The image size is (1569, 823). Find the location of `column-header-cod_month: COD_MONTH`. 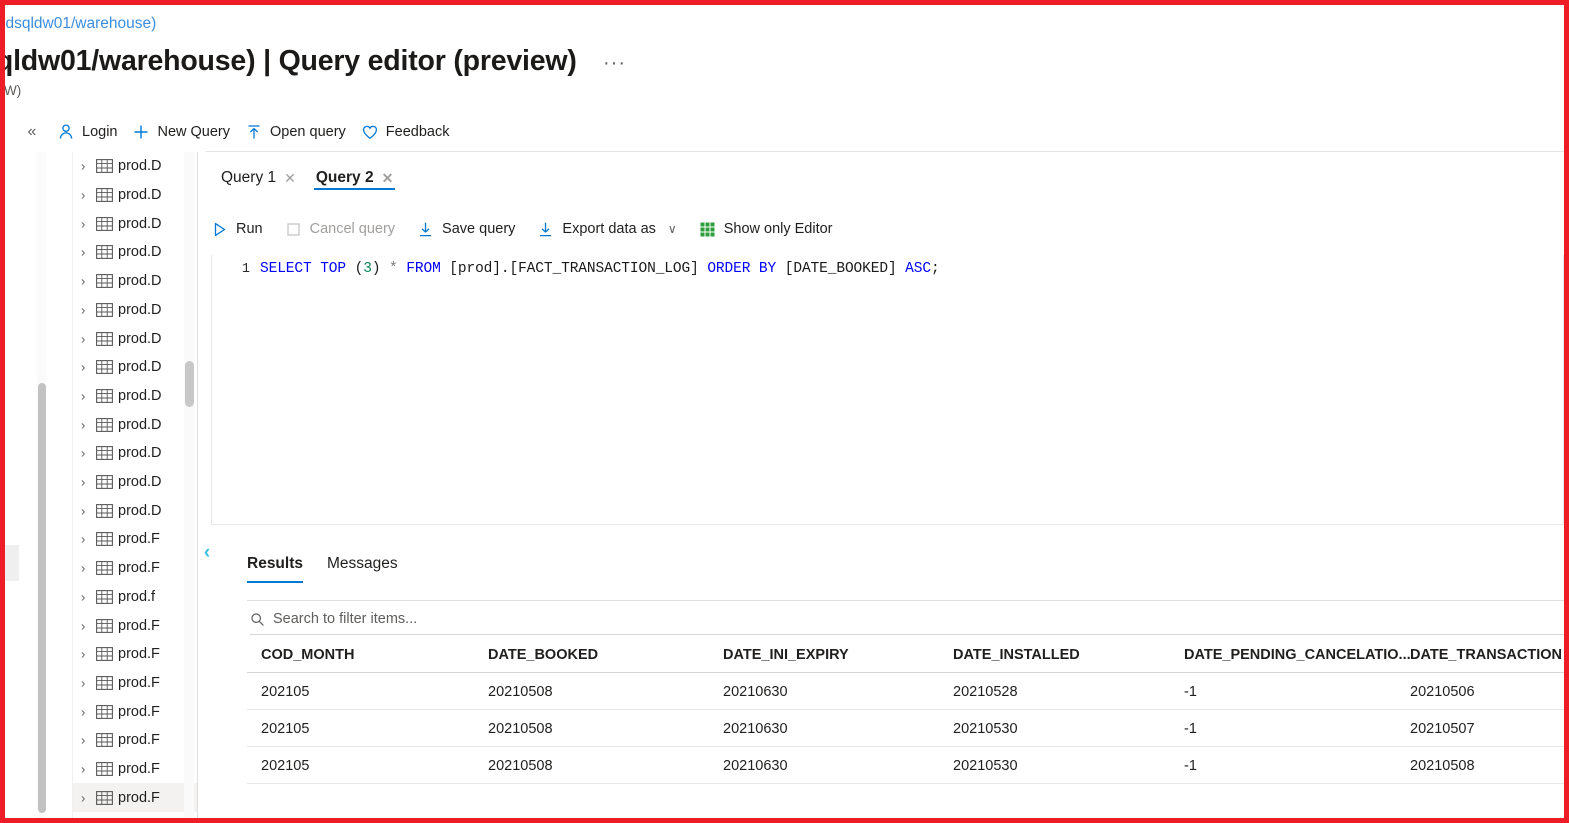

column-header-cod_month: COD_MONTH is located at coordinates (307, 655).